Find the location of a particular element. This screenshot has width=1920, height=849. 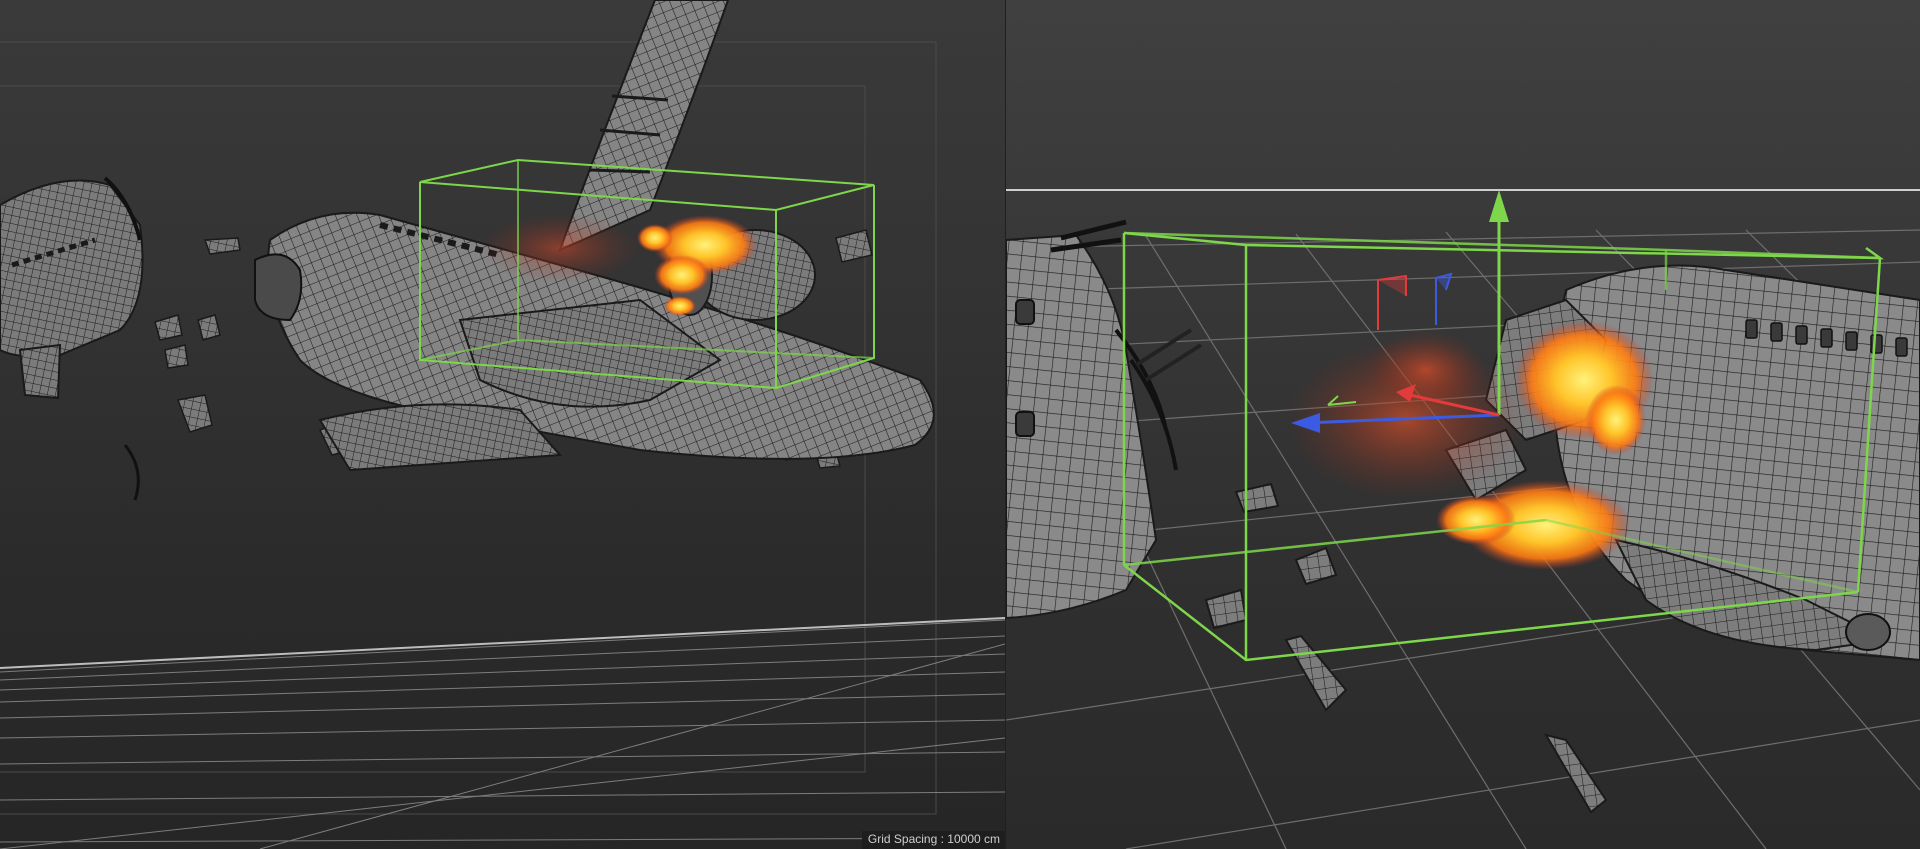

grid-spacing-readout: Grid Spacing : 10000 cm is located at coordinates (933, 840).